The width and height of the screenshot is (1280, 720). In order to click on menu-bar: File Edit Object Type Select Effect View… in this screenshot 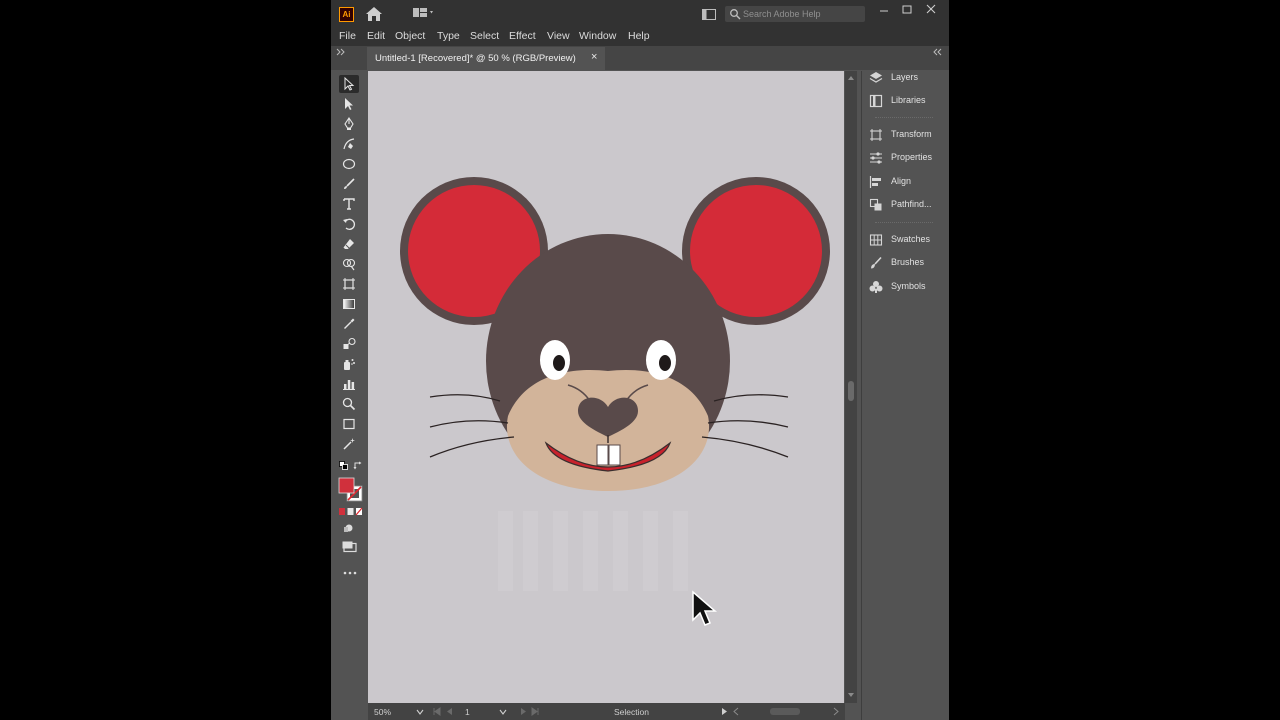, I will do `click(640, 36)`.